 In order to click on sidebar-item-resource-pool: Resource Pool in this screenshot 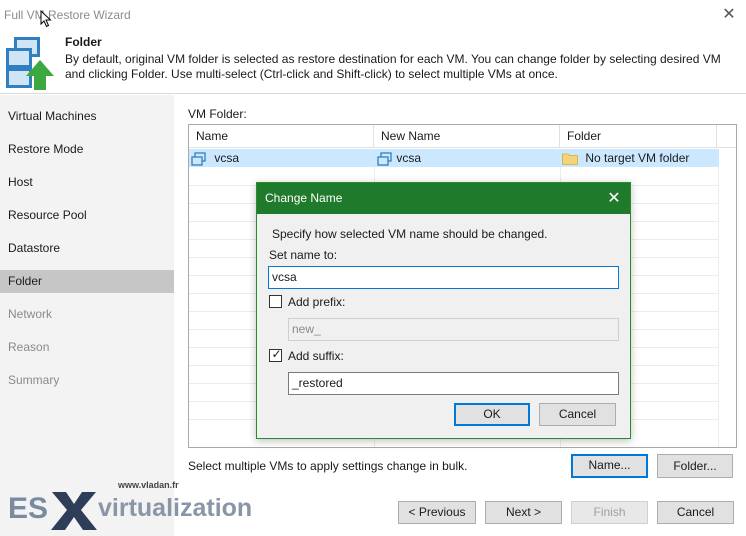, I will do `click(87, 215)`.